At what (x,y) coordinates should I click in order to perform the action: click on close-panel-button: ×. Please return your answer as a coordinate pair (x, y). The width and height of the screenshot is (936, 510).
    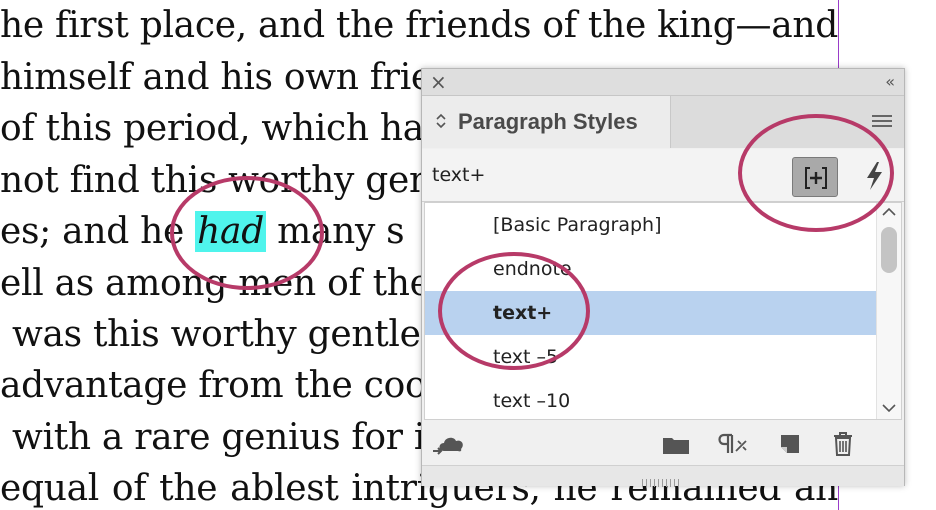
    Looking at the image, I should click on (438, 82).